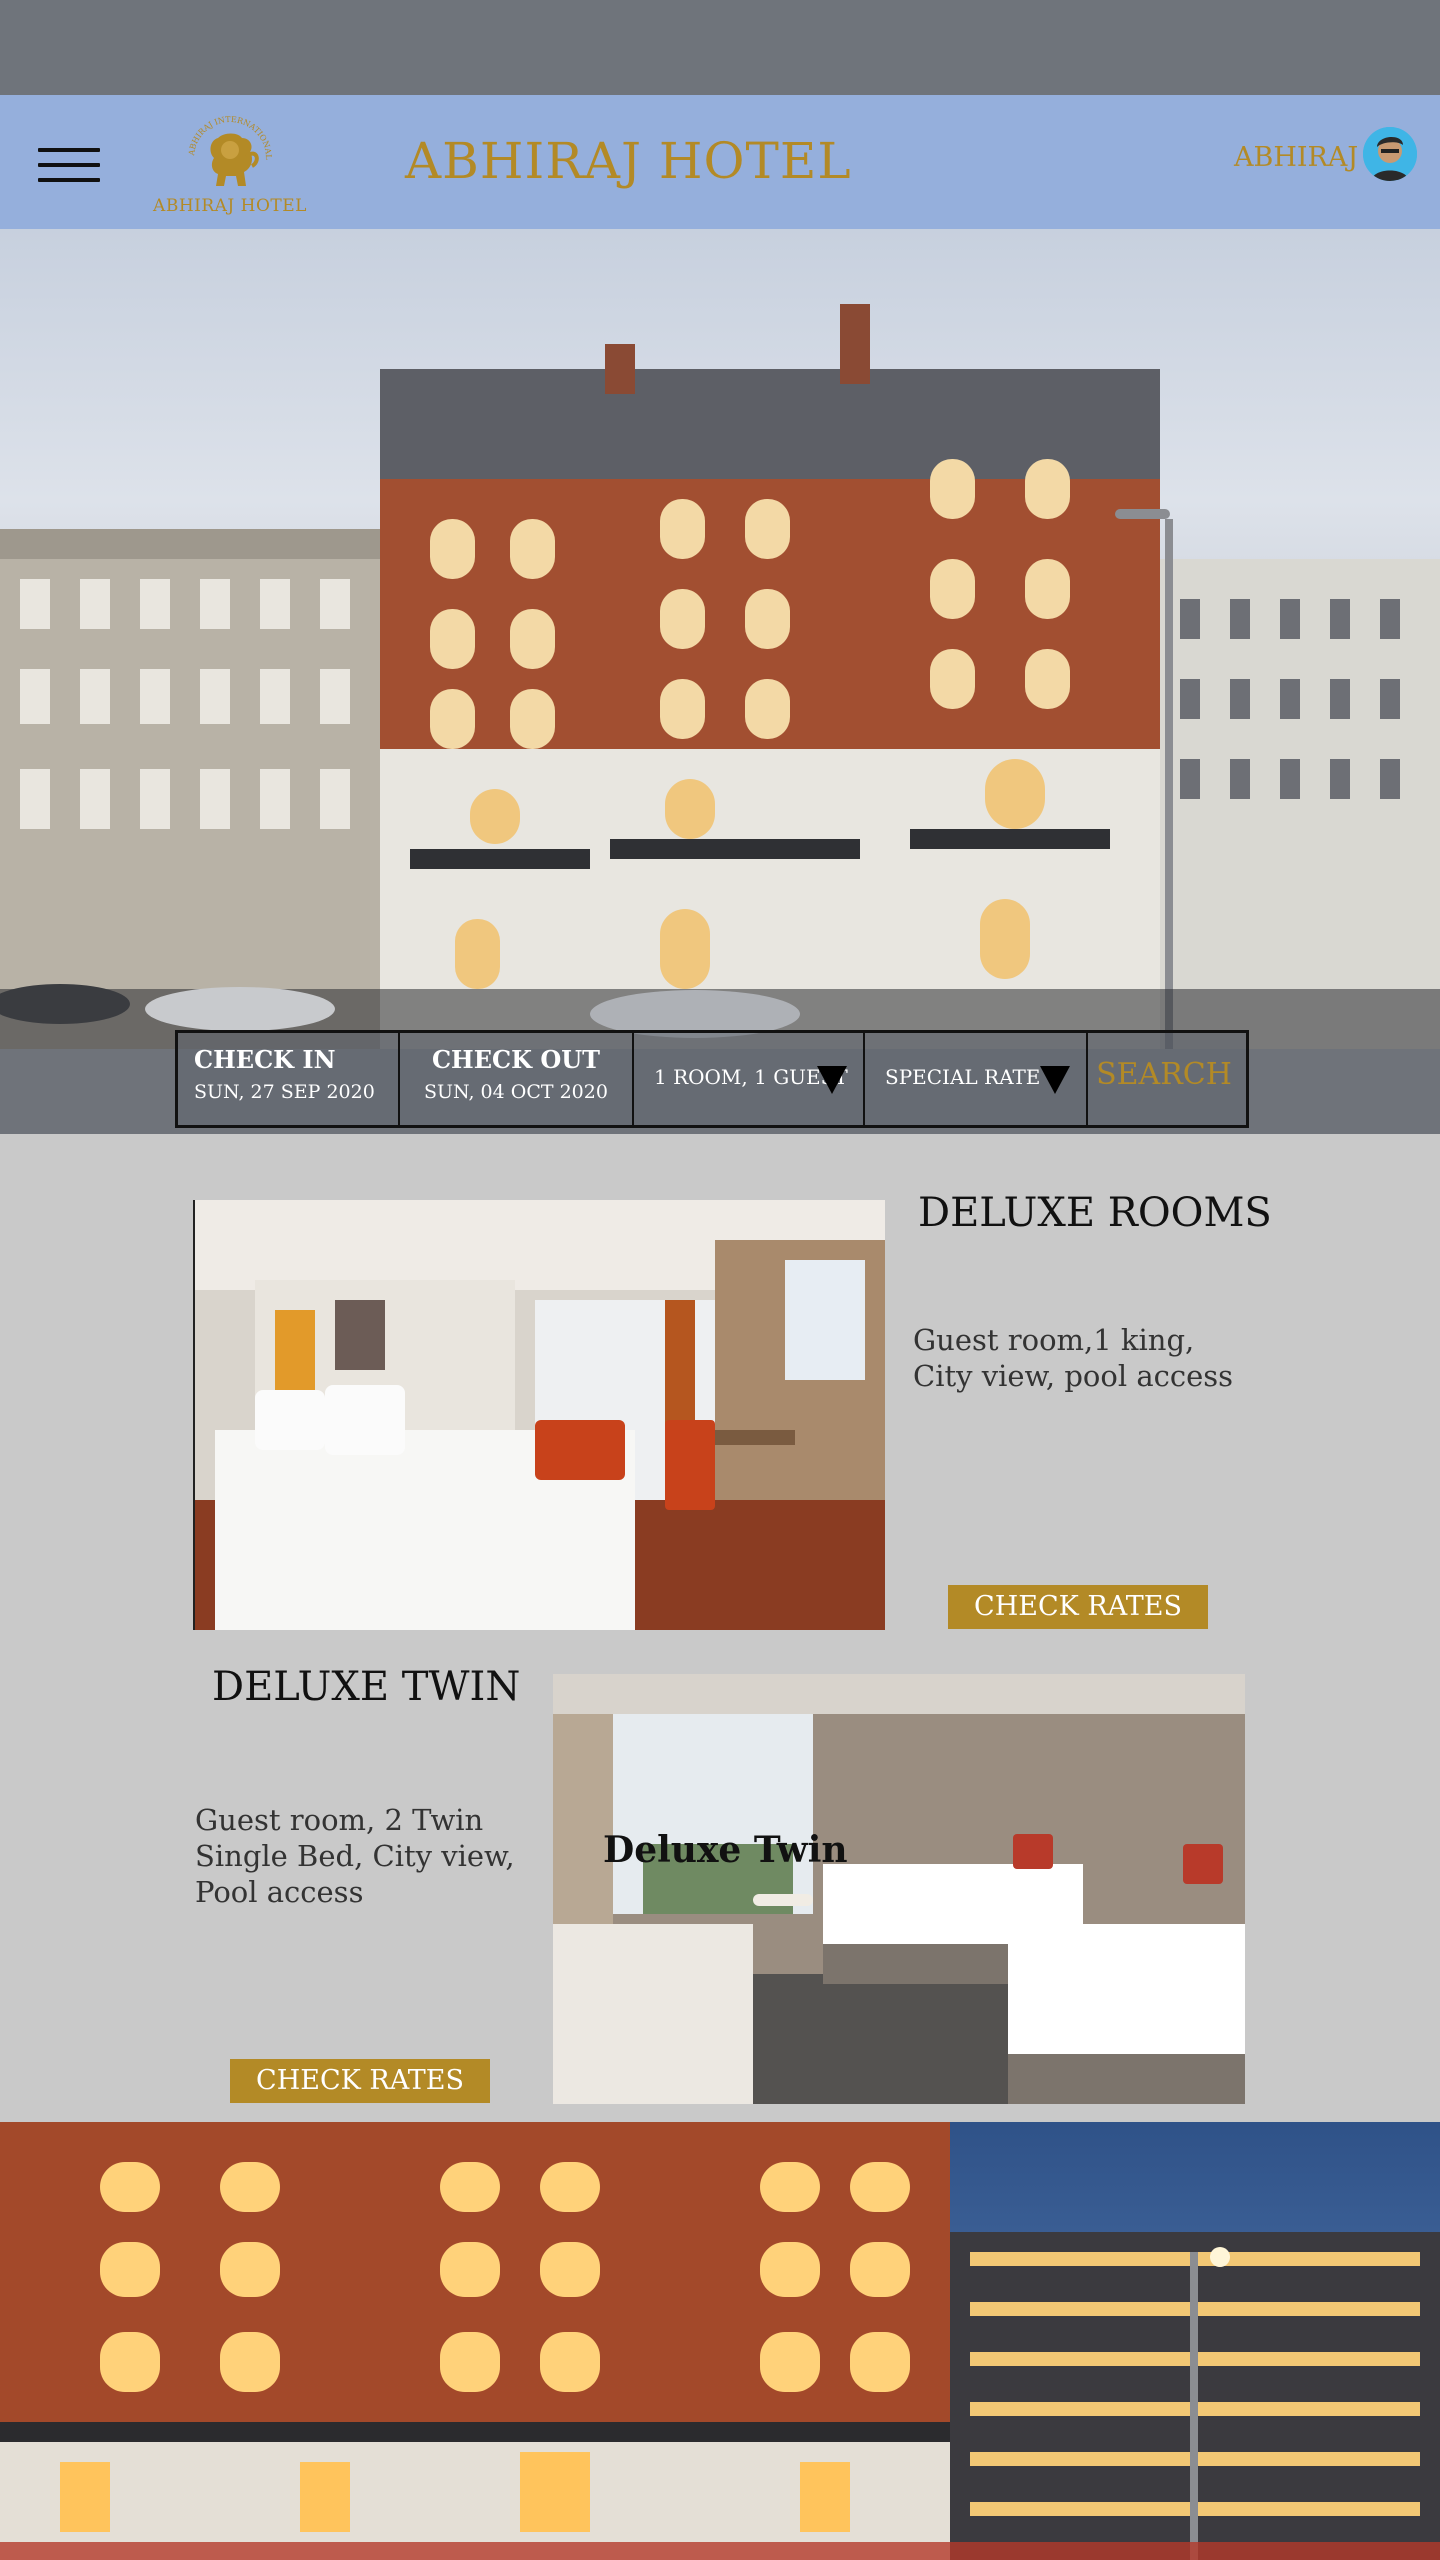 The height and width of the screenshot is (2560, 1440). What do you see at coordinates (899, 1889) in the screenshot?
I see `deluxe-twin-image: Deluxe Twin` at bounding box center [899, 1889].